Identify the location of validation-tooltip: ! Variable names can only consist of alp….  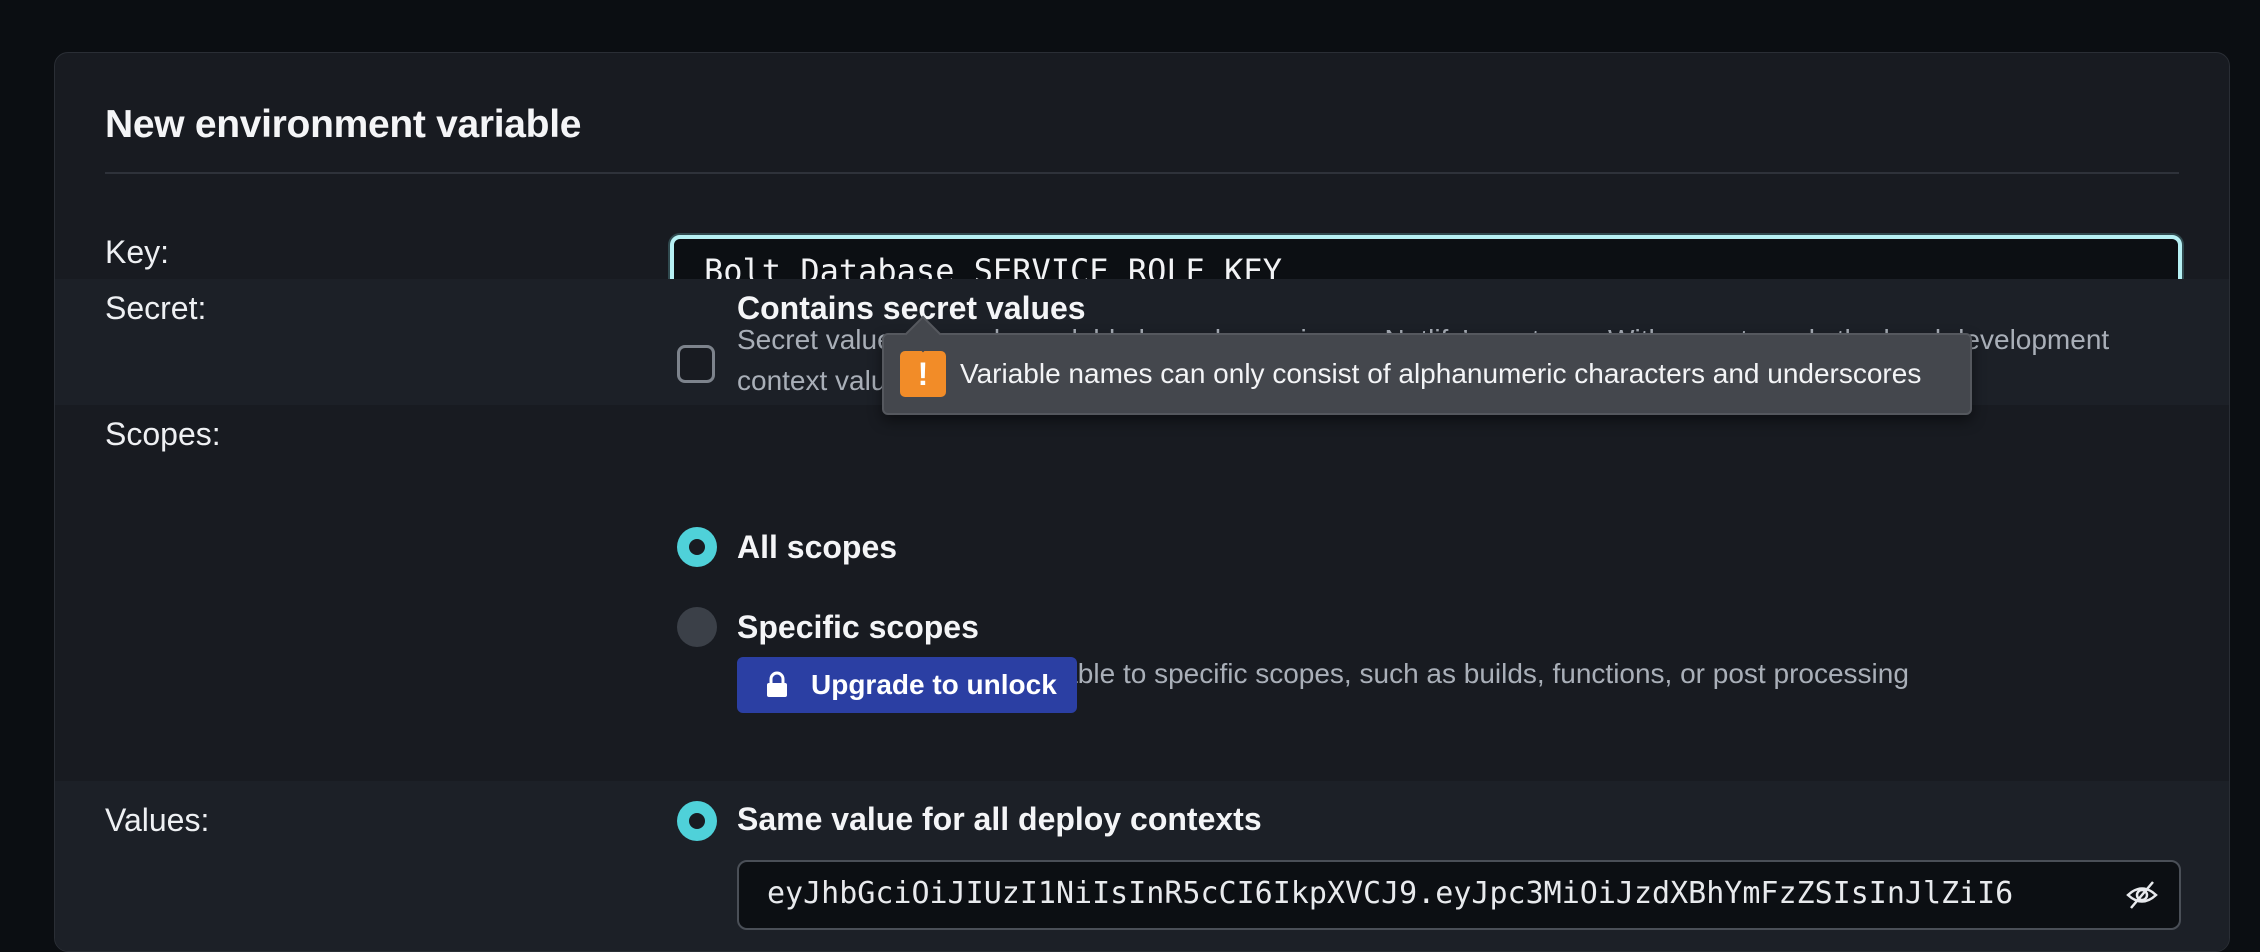
(1427, 374).